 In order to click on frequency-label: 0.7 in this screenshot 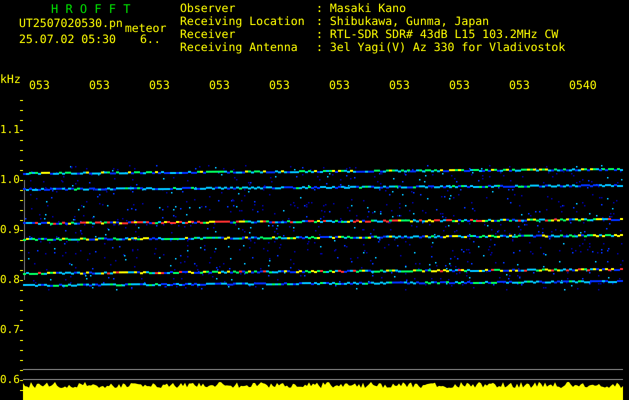, I will do `click(10, 330)`.